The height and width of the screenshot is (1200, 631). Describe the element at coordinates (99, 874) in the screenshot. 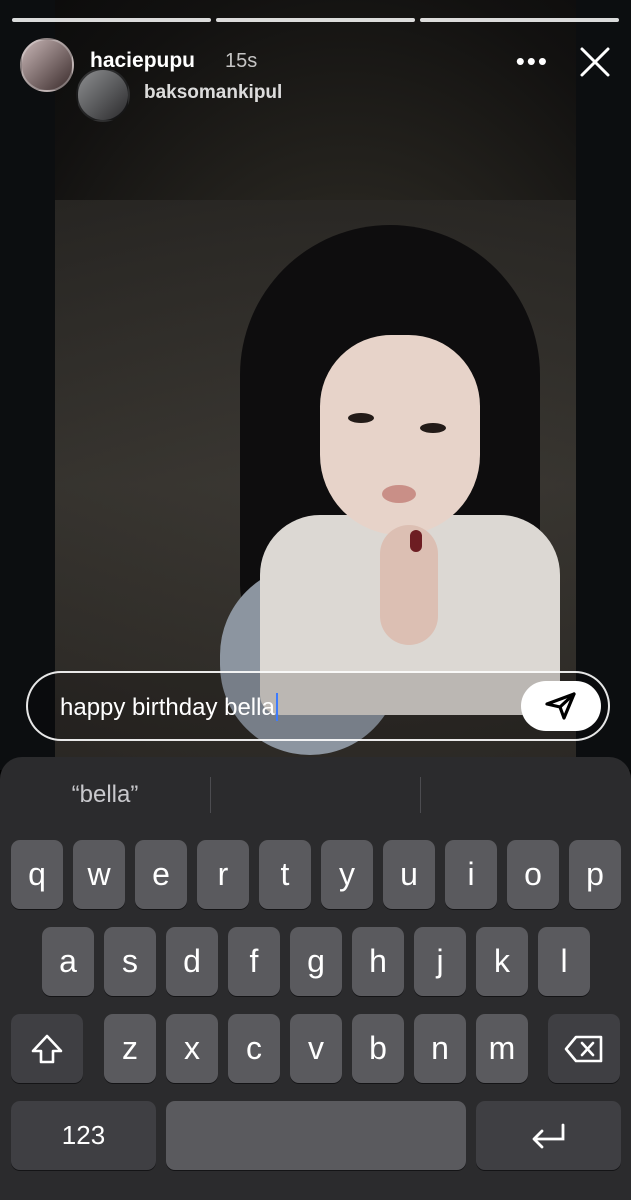

I see `key-w: w` at that location.